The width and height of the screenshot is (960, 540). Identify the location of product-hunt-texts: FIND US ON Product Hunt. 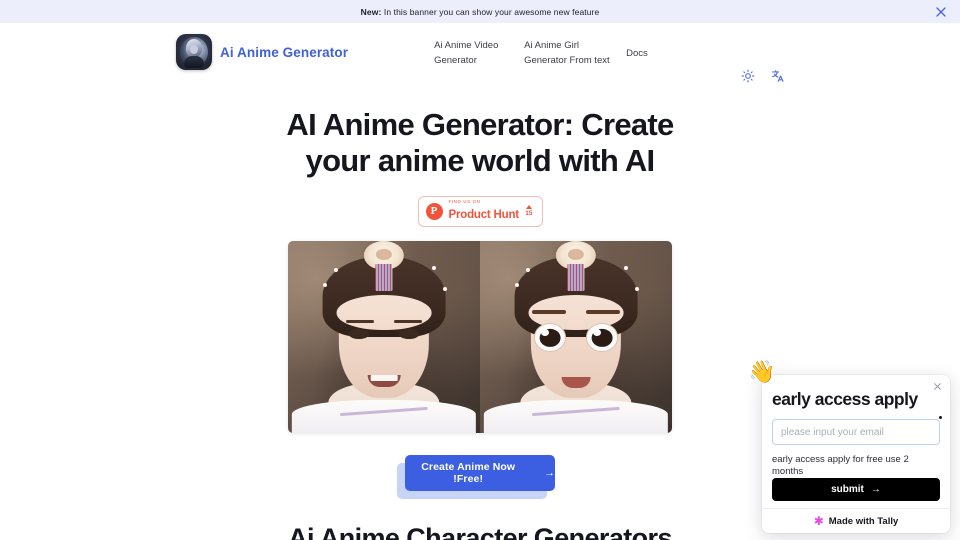
(484, 211).